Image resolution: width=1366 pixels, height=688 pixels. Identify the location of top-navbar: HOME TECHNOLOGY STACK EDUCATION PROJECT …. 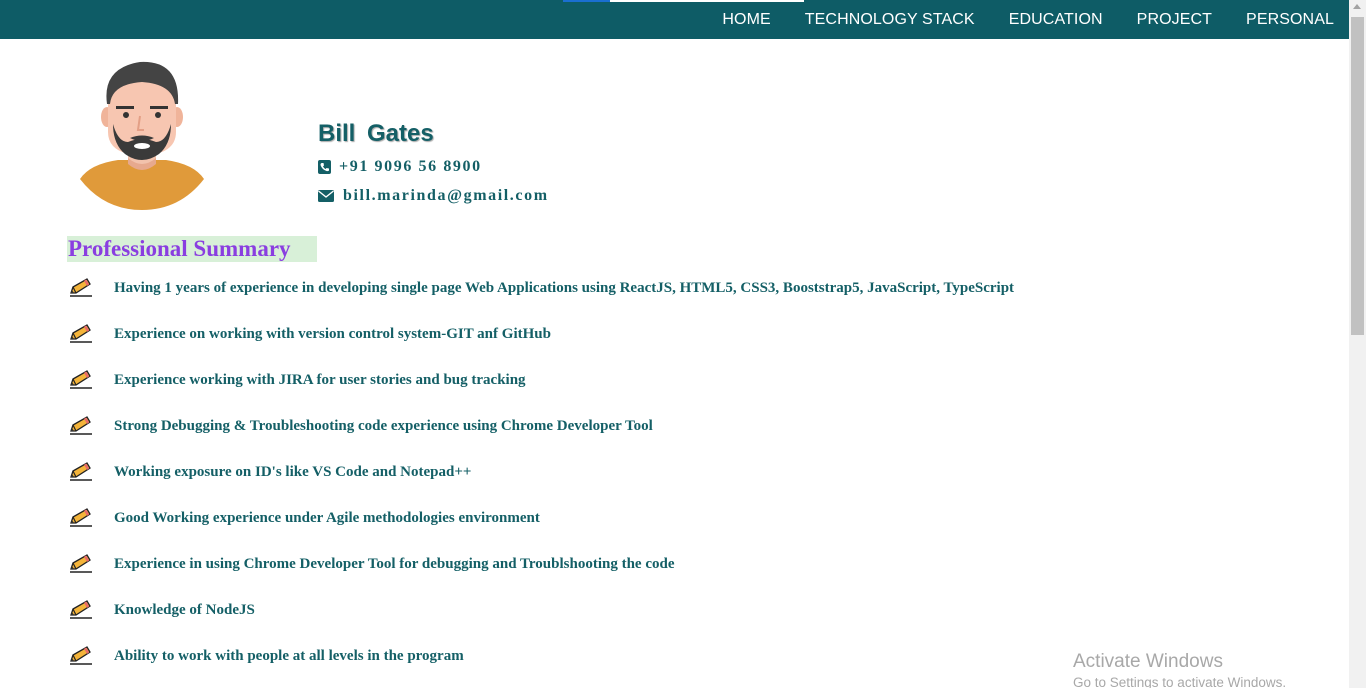
(674, 19).